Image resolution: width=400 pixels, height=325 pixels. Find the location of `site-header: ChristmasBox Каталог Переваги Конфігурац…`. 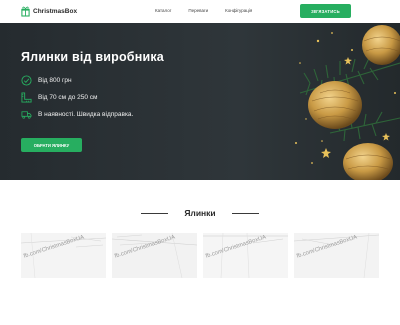

site-header: ChristmasBox Каталог Переваги Конфігурац… is located at coordinates (200, 11).